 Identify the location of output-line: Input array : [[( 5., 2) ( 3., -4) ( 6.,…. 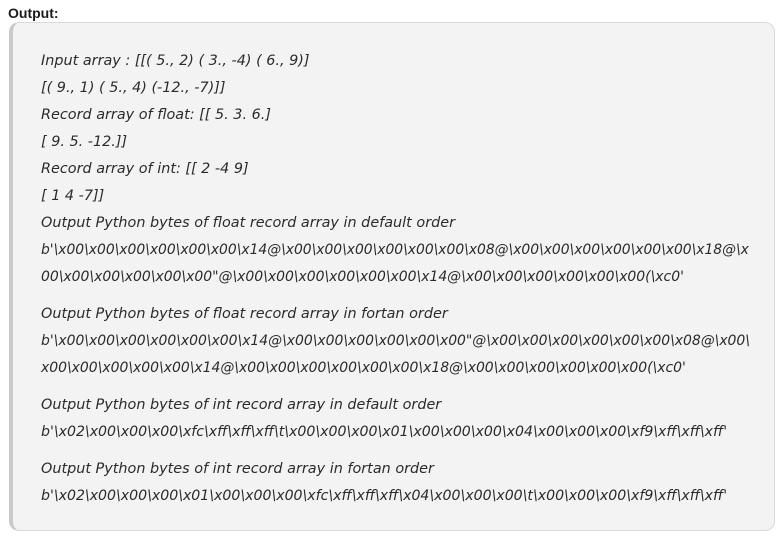
(175, 61).